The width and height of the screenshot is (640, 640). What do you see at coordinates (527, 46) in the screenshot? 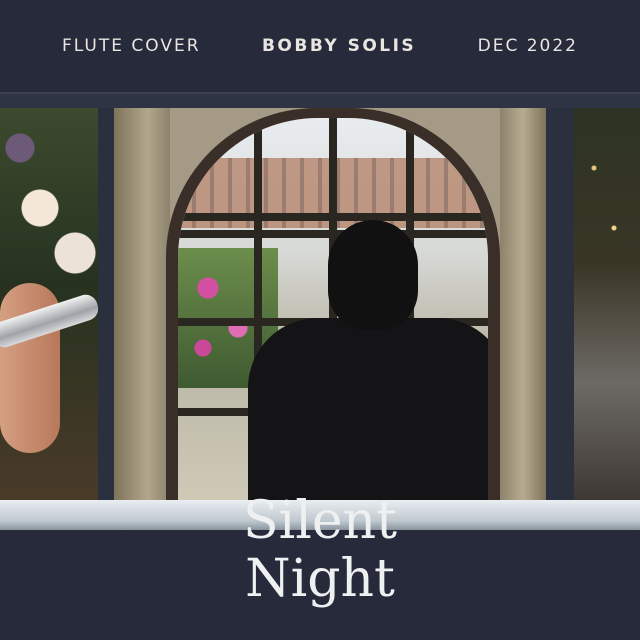
I see `release-date: DEC 2022` at bounding box center [527, 46].